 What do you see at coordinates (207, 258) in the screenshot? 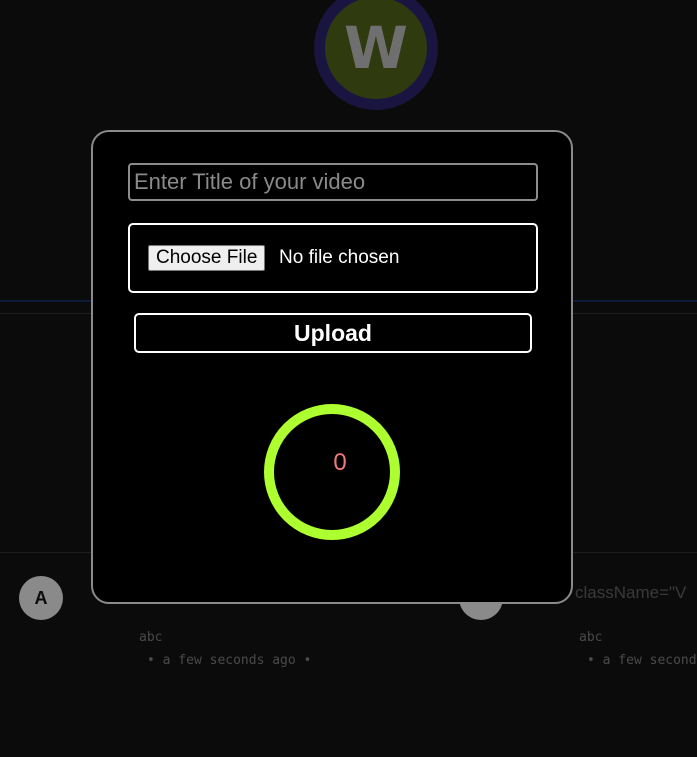
I see `choose-file-button: Choose File` at bounding box center [207, 258].